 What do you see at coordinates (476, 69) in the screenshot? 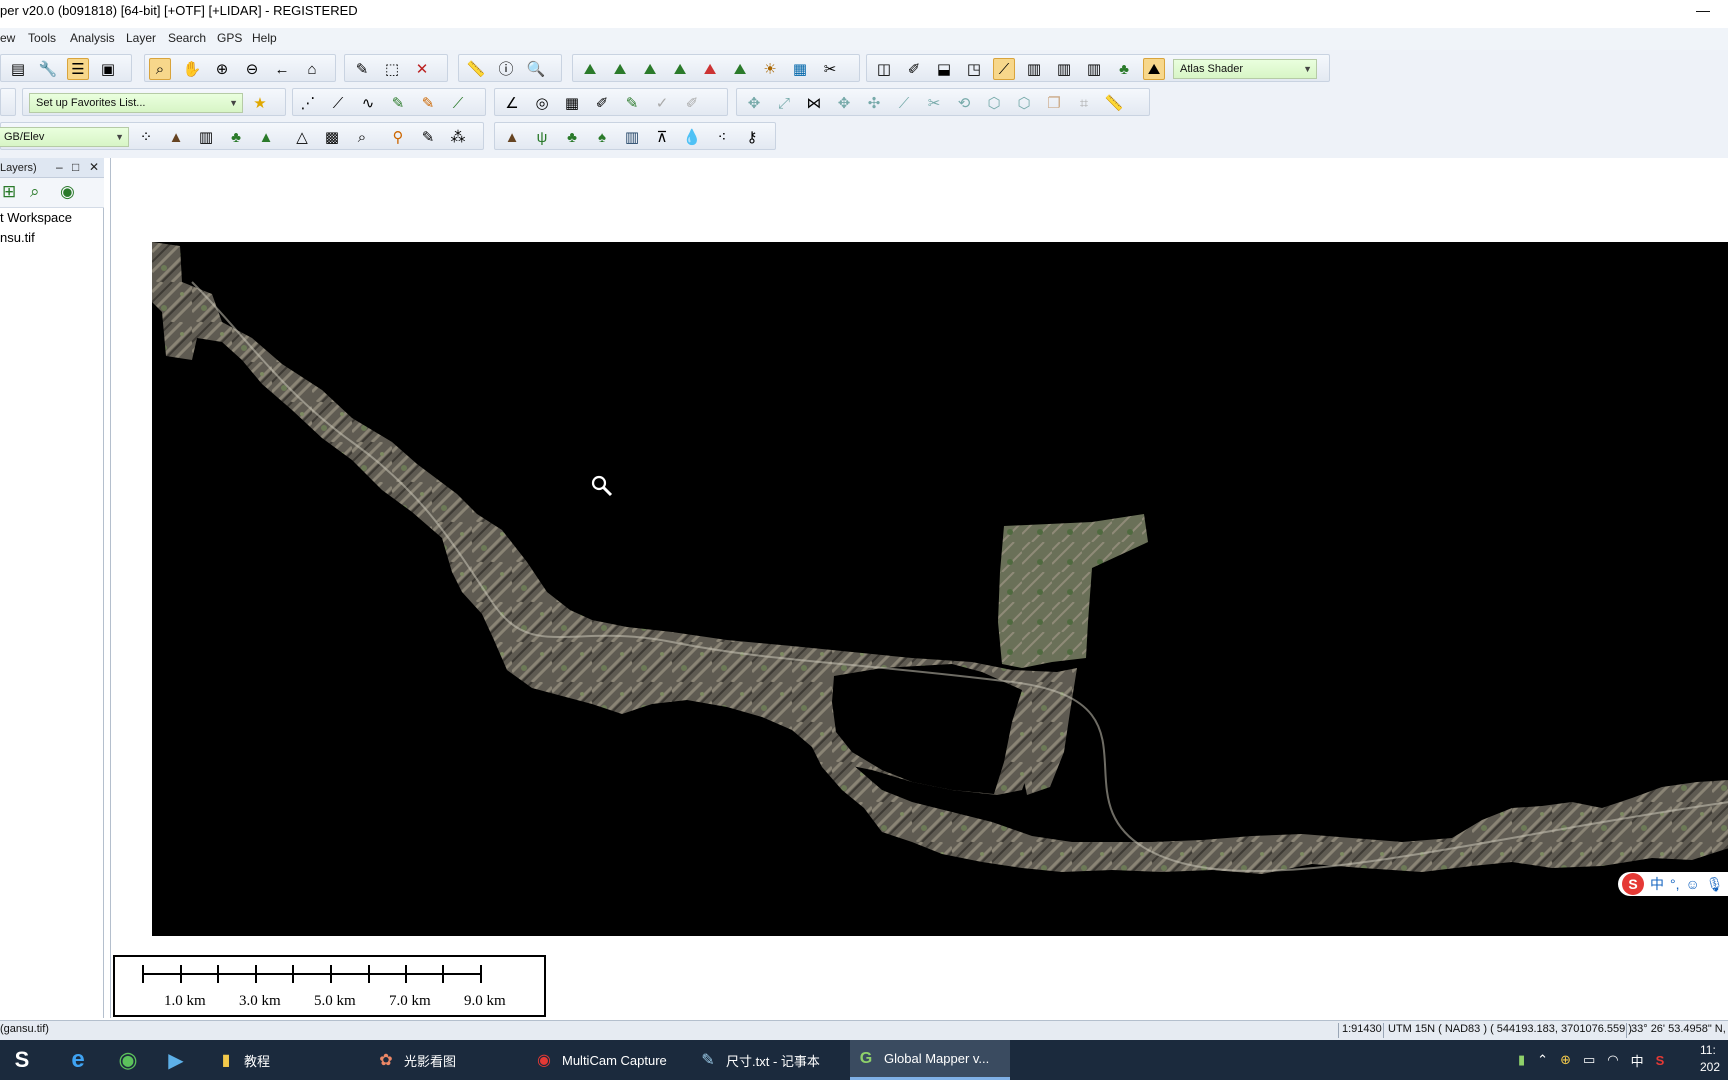
I see `ruler-icon: 📏` at bounding box center [476, 69].